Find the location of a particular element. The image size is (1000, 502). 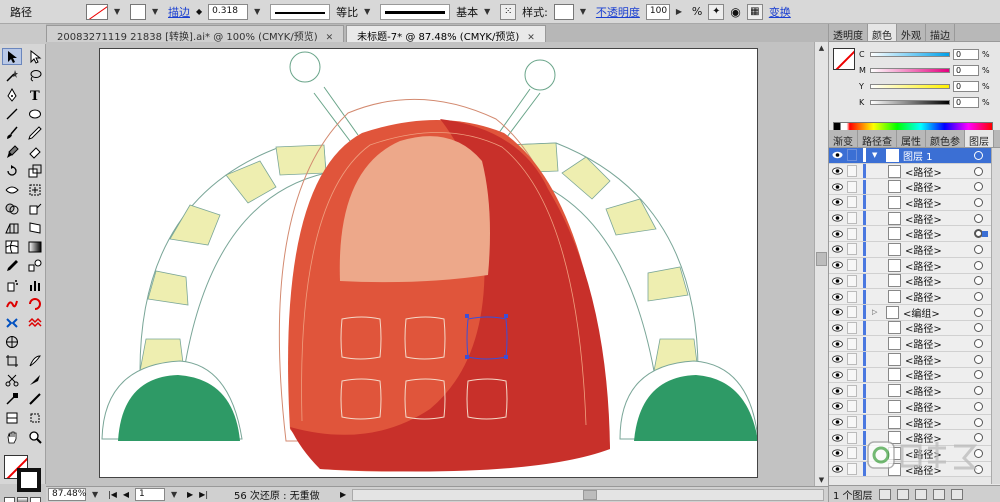

layer-name: 图层 1 is located at coordinates (938, 155).